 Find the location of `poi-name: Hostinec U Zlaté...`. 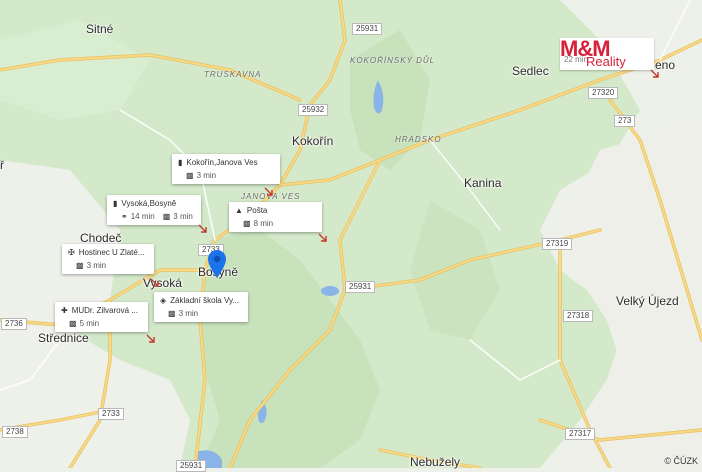

poi-name: Hostinec U Zlaté... is located at coordinates (111, 252).